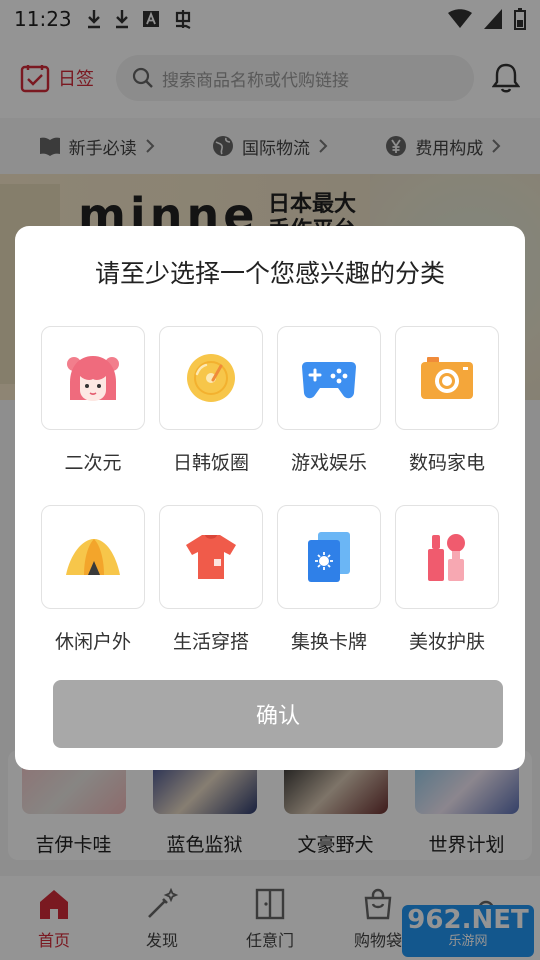 The image size is (540, 960). What do you see at coordinates (446, 463) in the screenshot?
I see `category-label: 数码家电` at bounding box center [446, 463].